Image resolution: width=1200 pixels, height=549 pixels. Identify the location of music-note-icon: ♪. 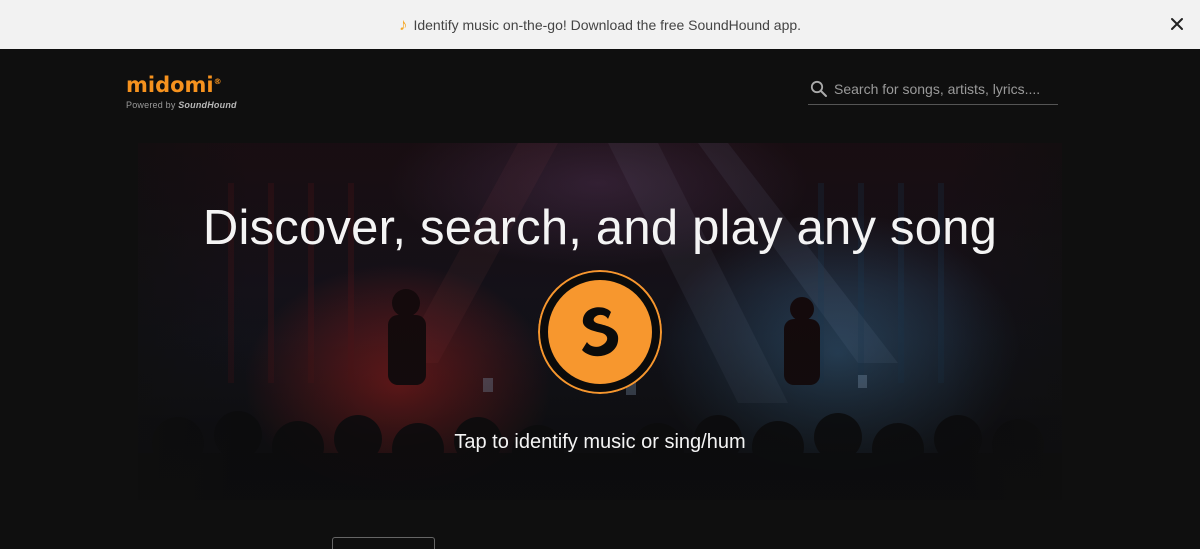
(403, 24).